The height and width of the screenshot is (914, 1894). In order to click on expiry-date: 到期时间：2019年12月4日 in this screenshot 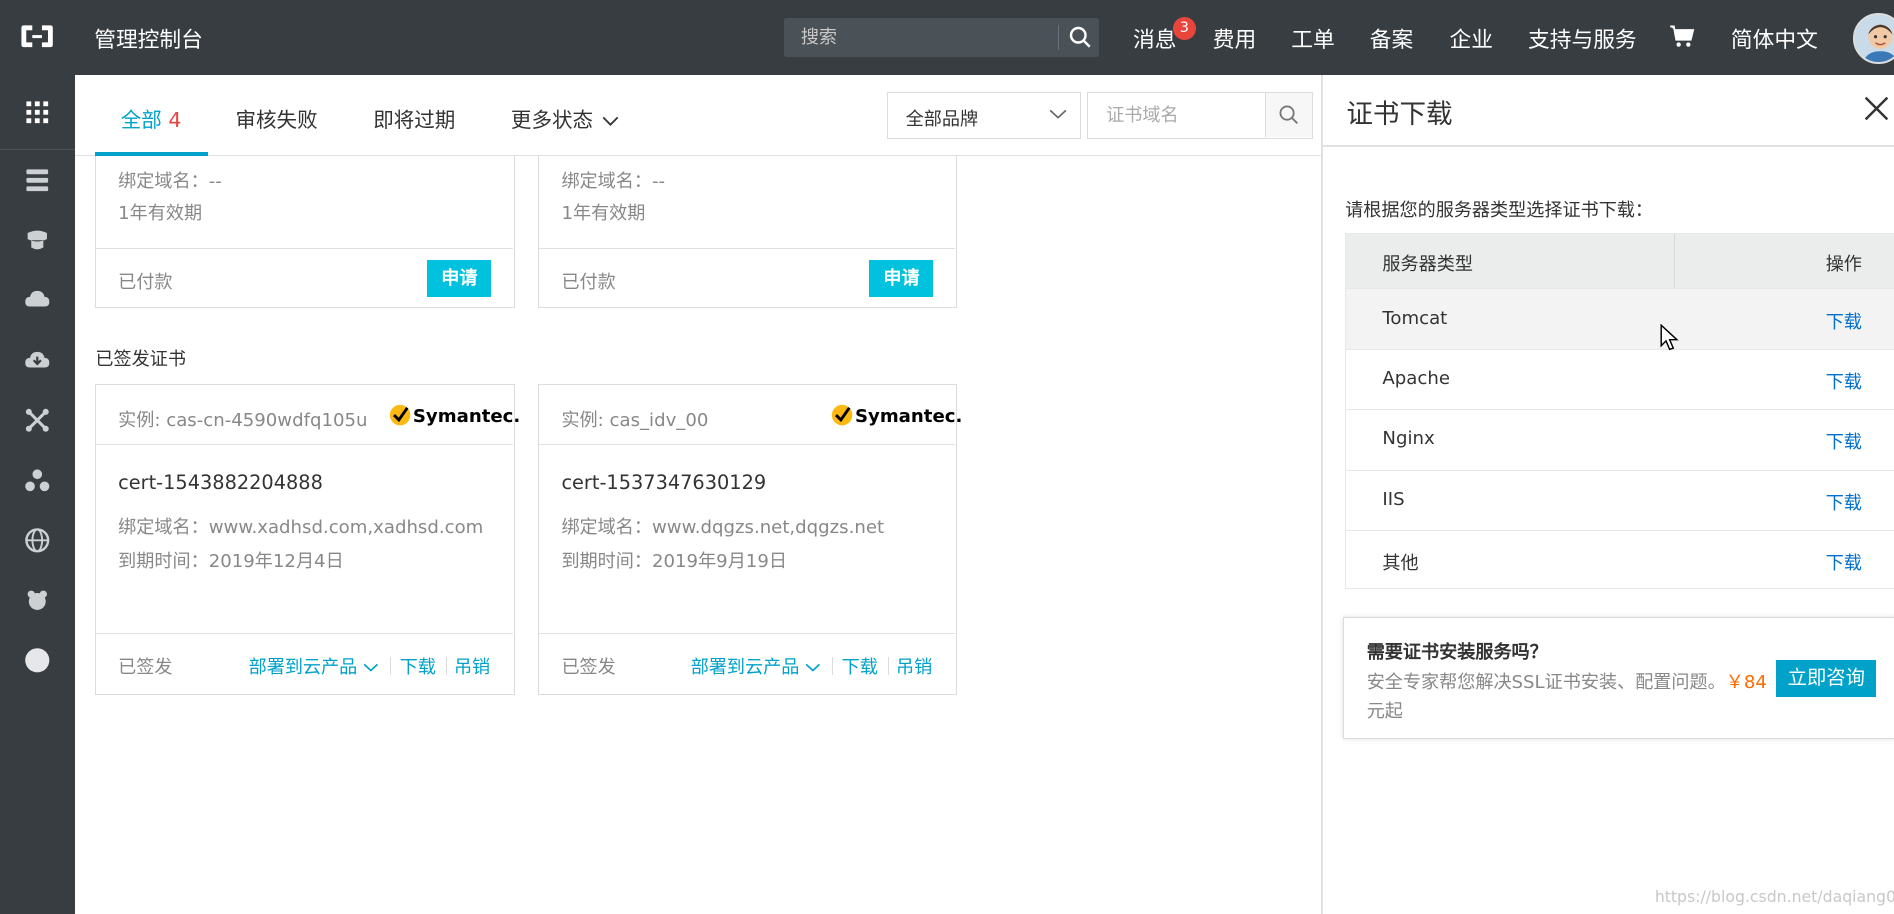, I will do `click(231, 561)`.